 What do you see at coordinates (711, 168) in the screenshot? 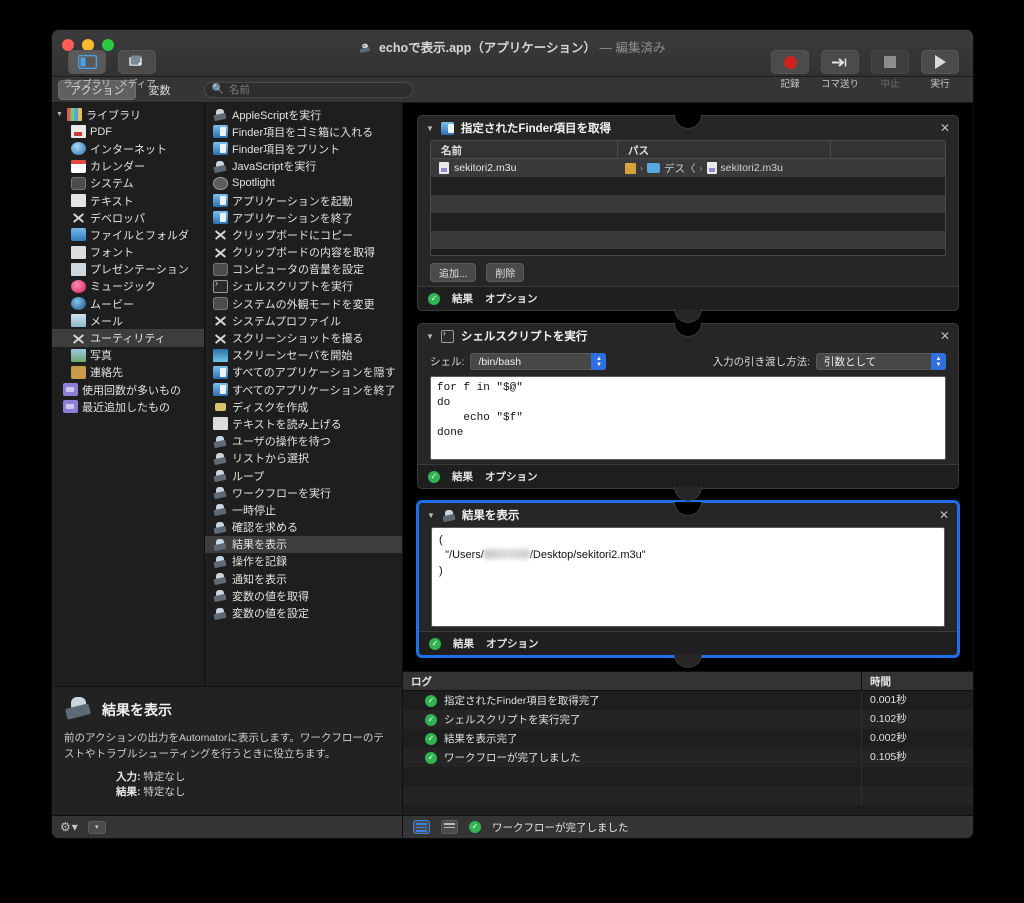
I see `file-icon` at bounding box center [711, 168].